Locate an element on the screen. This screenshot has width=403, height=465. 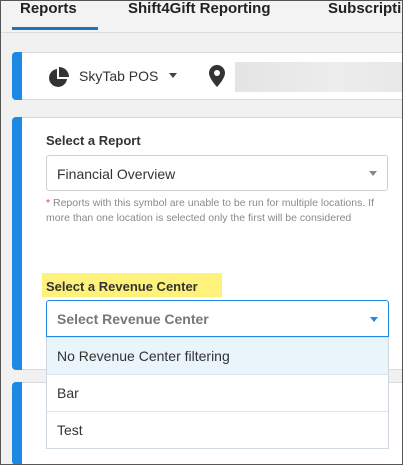
tab-subscriptions: Subscripti is located at coordinates (364, 16).